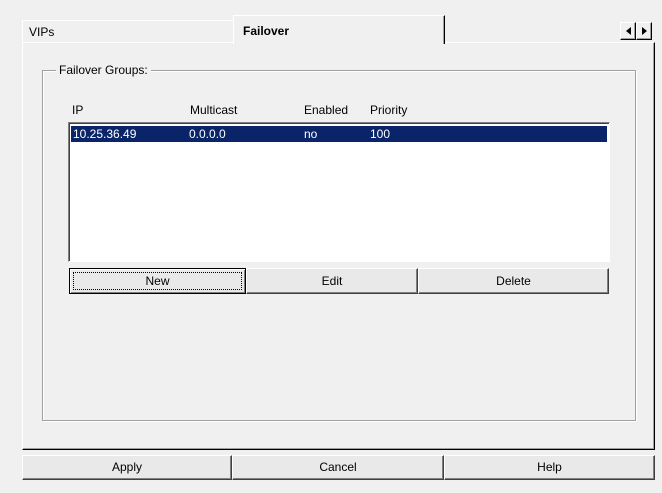  I want to click on column-header-multicast: Multicast, so click(214, 110).